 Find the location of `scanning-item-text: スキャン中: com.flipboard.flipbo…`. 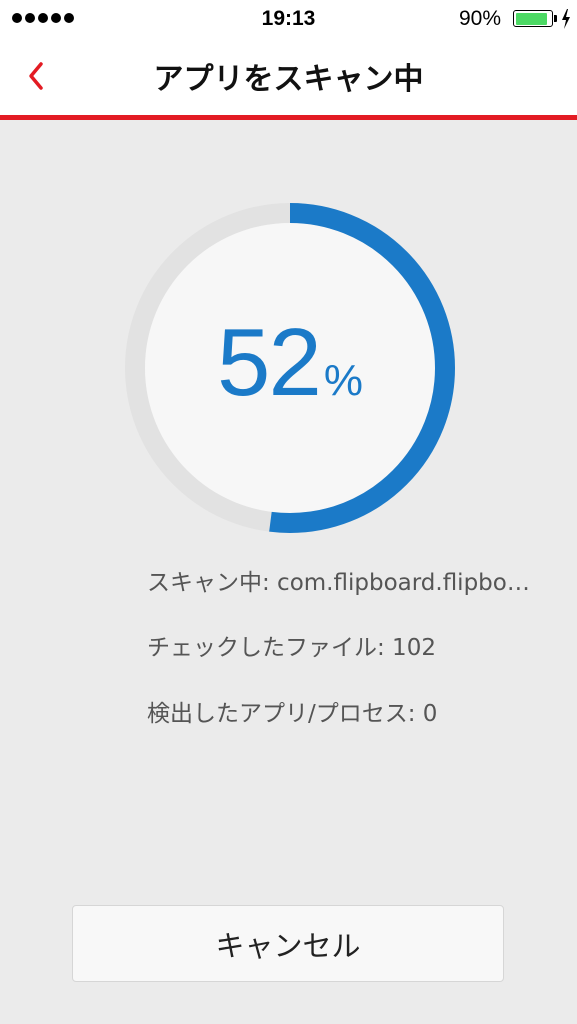

scanning-item-text: スキャン中: com.flipboard.flipbo… is located at coordinates (338, 583).